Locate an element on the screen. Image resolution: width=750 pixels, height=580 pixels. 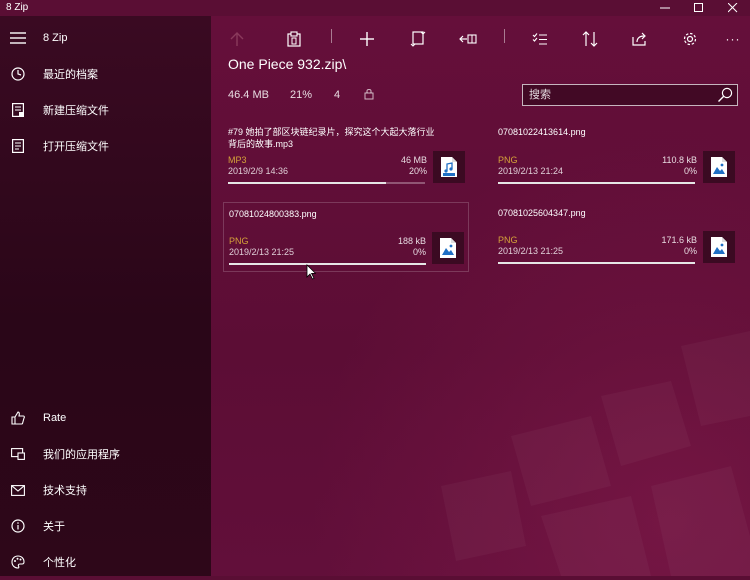
lock-icon is located at coordinates (369, 95).